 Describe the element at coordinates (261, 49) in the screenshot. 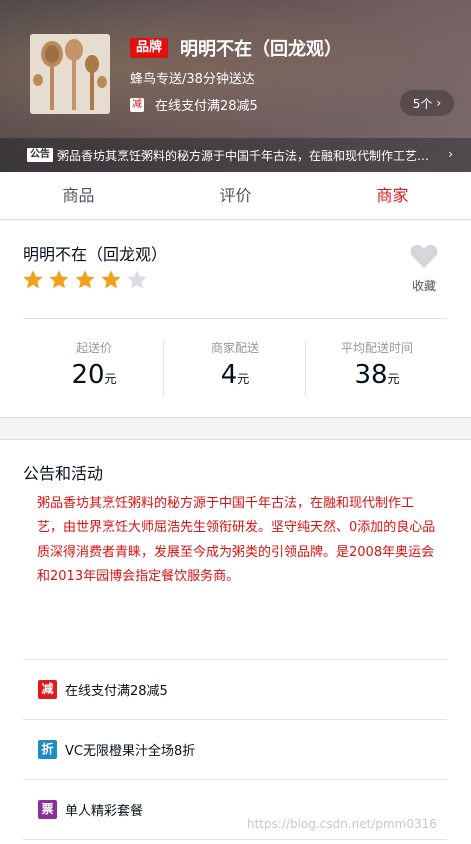

I see `seller-name: 明明不在（回龙观）` at that location.